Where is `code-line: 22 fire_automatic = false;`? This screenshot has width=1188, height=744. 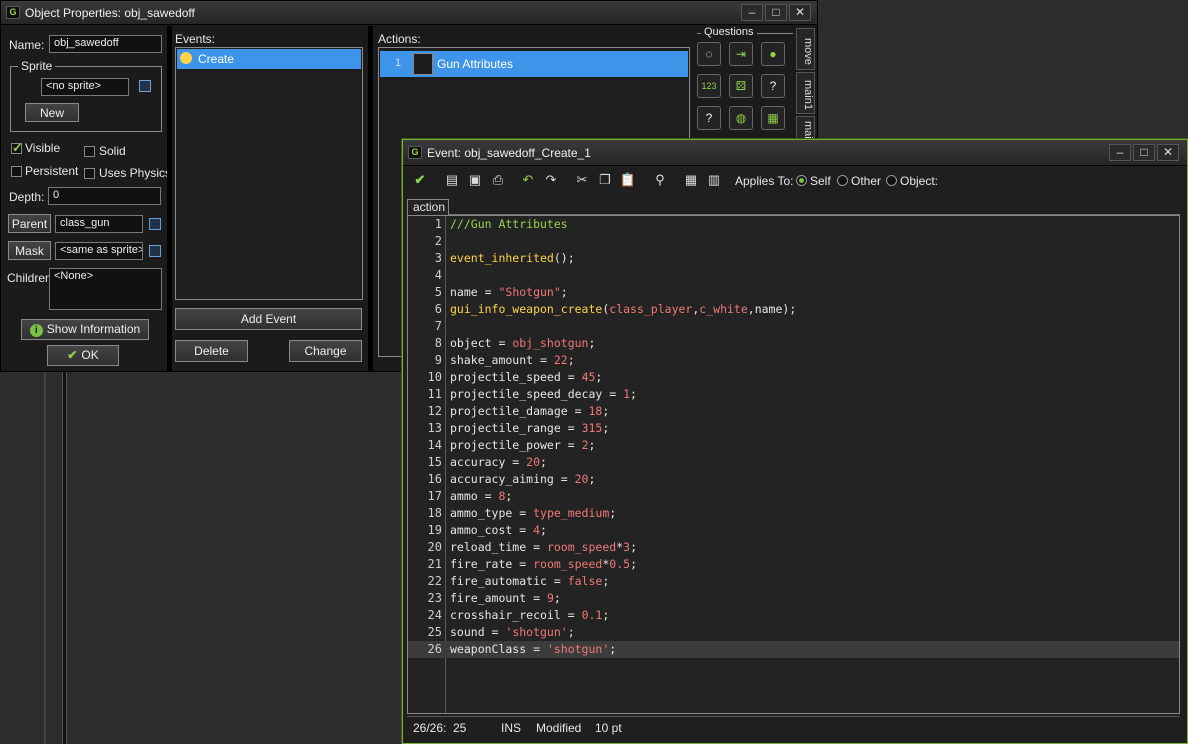
code-line: 22 fire_automatic = false; is located at coordinates (793, 581).